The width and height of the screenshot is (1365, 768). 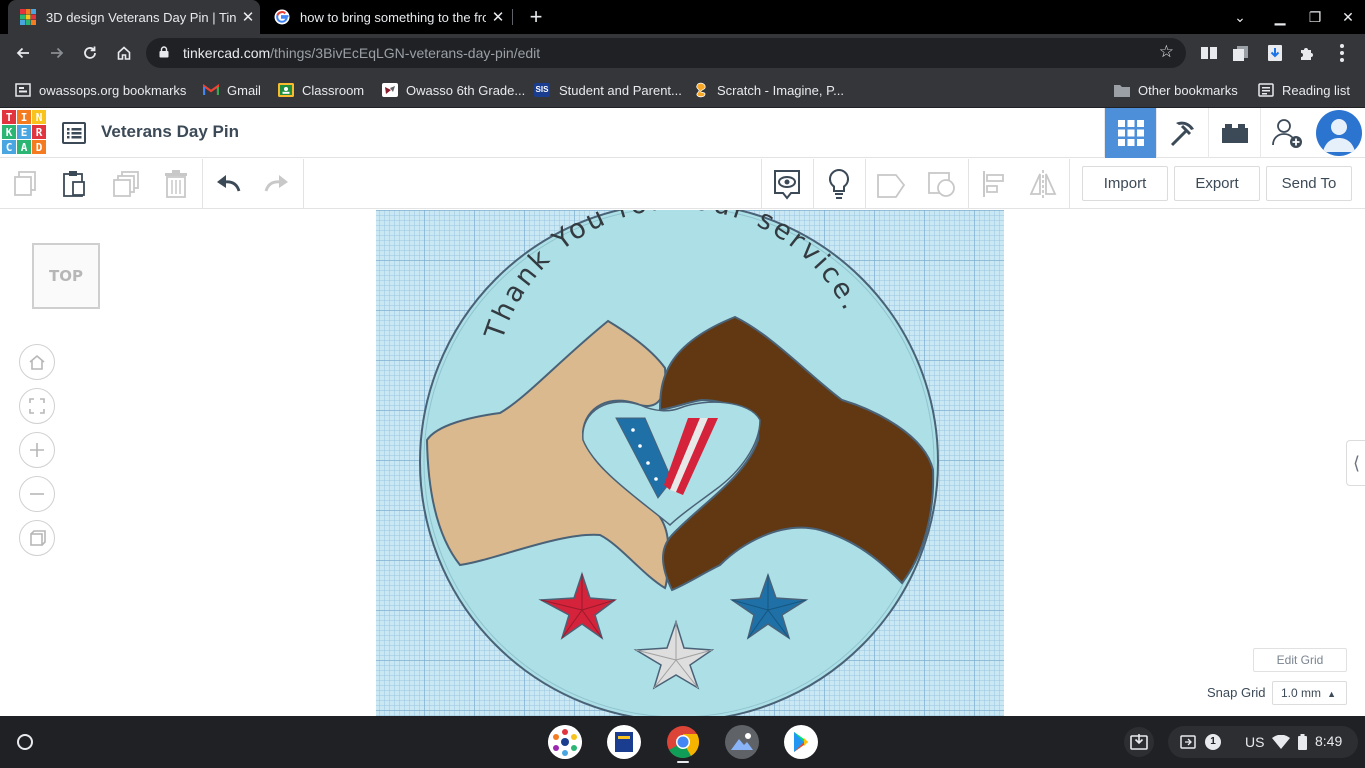 What do you see at coordinates (124, 53) in the screenshot?
I see `home-icon` at bounding box center [124, 53].